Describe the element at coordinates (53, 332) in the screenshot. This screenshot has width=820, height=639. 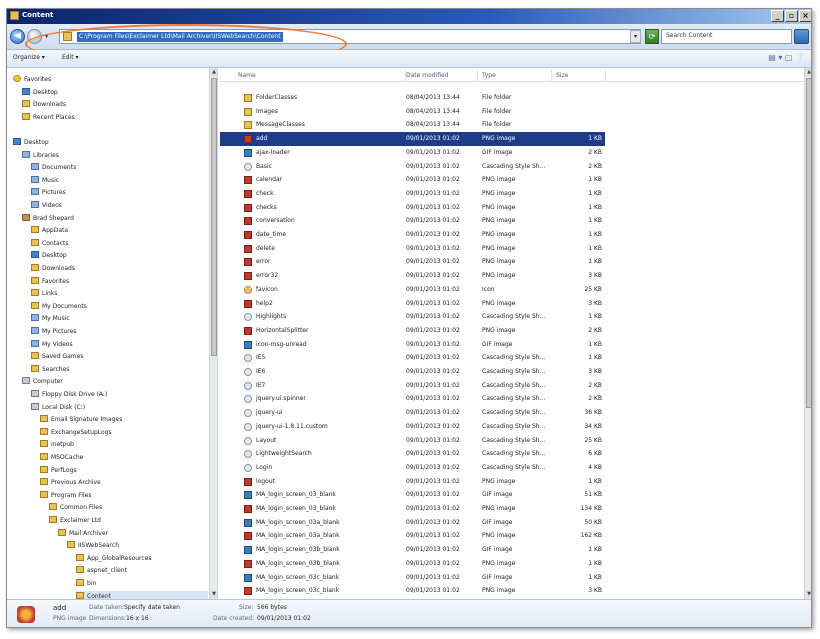
I see `nav-item: My Pictures` at that location.